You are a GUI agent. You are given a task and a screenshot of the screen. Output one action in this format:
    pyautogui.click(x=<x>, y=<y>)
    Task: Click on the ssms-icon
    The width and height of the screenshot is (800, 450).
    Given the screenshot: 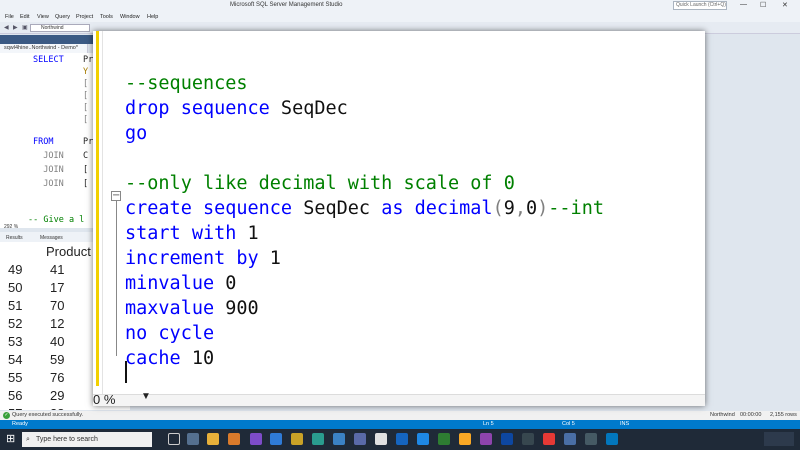 What is the action you would take?
    pyautogui.click(x=360, y=439)
    